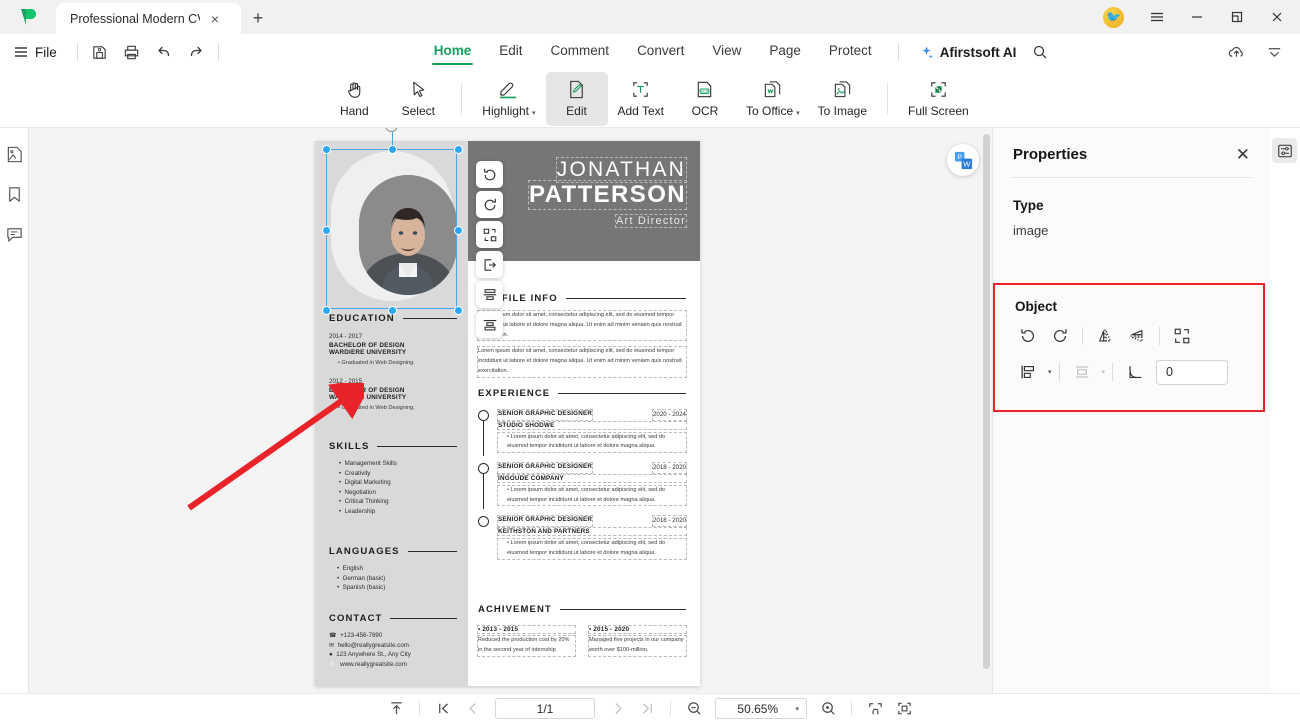  Describe the element at coordinates (785, 52) in the screenshot. I see `tab-page: Page` at that location.